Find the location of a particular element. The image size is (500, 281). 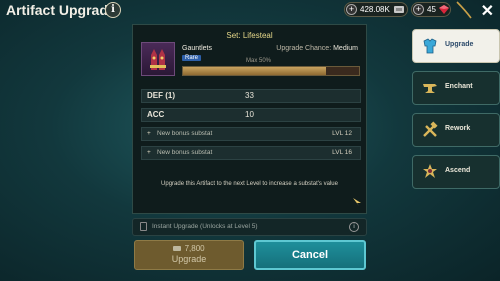

upgrade-chance-label: Upgrade Chance: is located at coordinates (304, 48).